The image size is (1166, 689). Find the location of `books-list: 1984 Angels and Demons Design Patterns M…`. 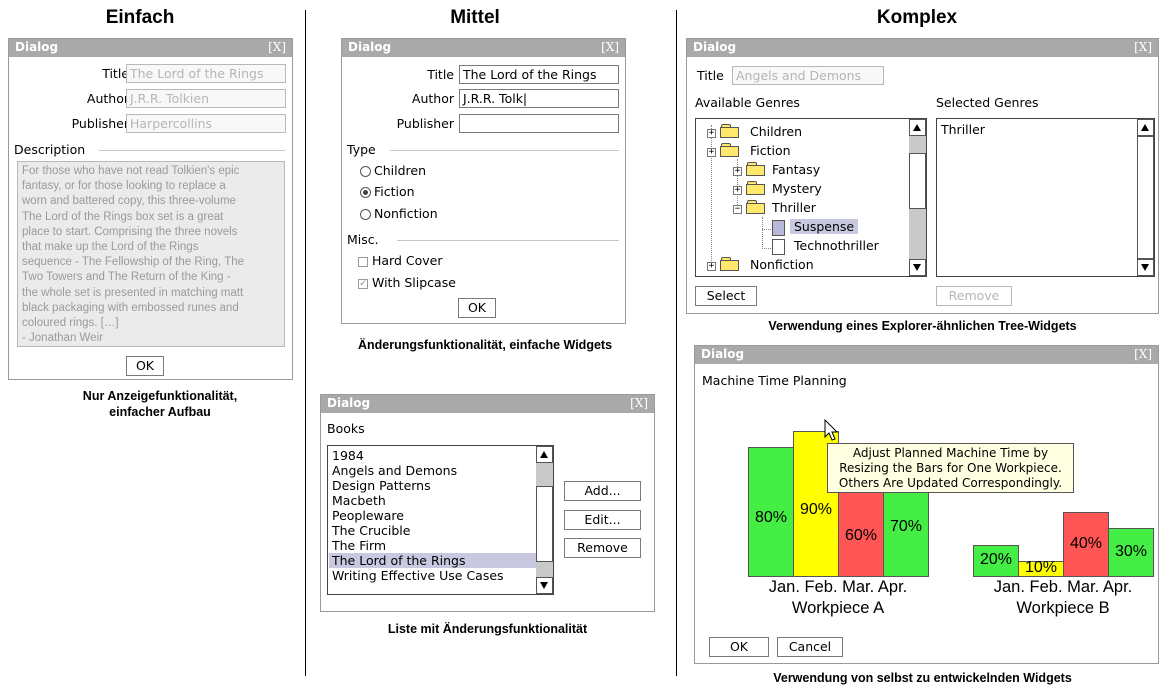

books-list: 1984 Angels and Demons Design Patterns M… is located at coordinates (440, 520).